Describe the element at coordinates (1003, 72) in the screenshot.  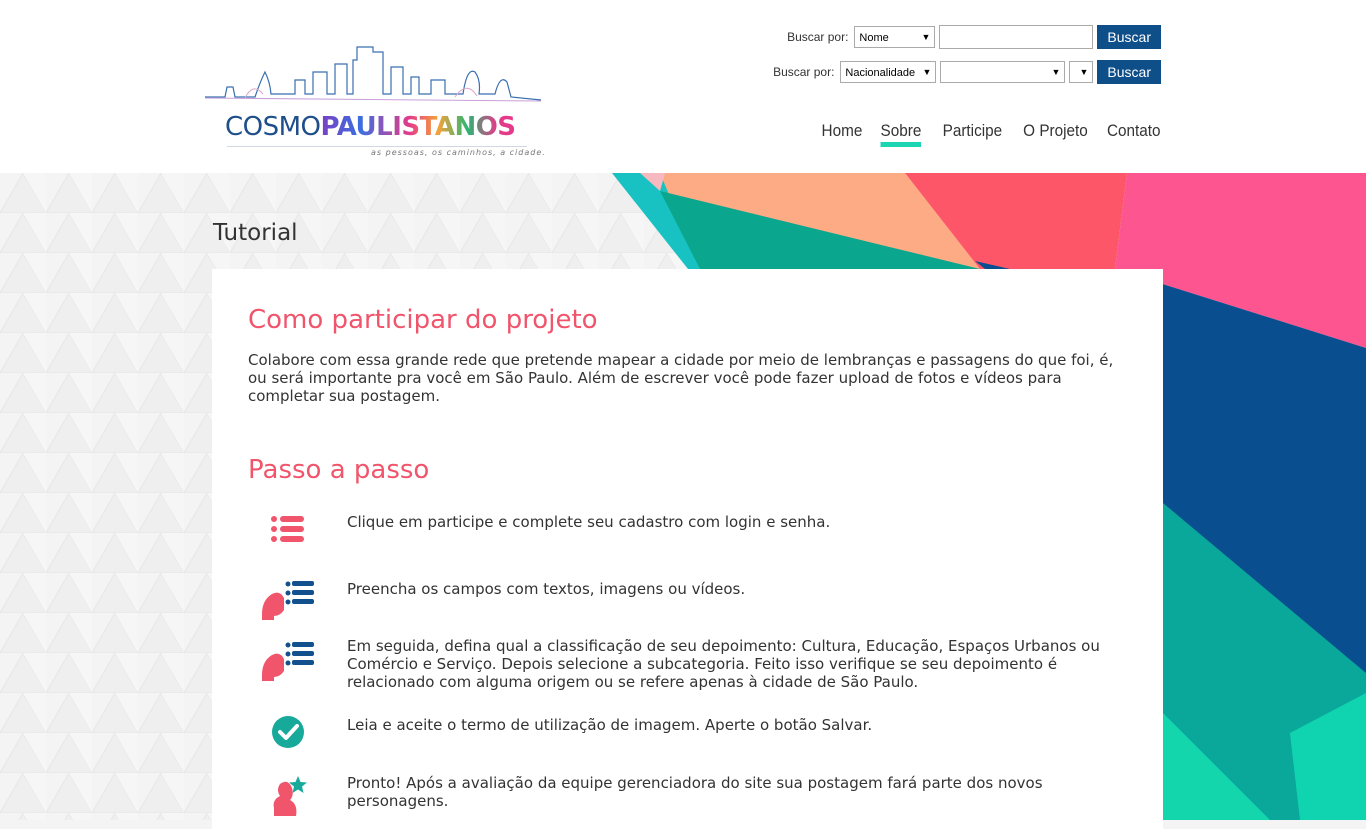
I see `nationality-select: ▼` at that location.